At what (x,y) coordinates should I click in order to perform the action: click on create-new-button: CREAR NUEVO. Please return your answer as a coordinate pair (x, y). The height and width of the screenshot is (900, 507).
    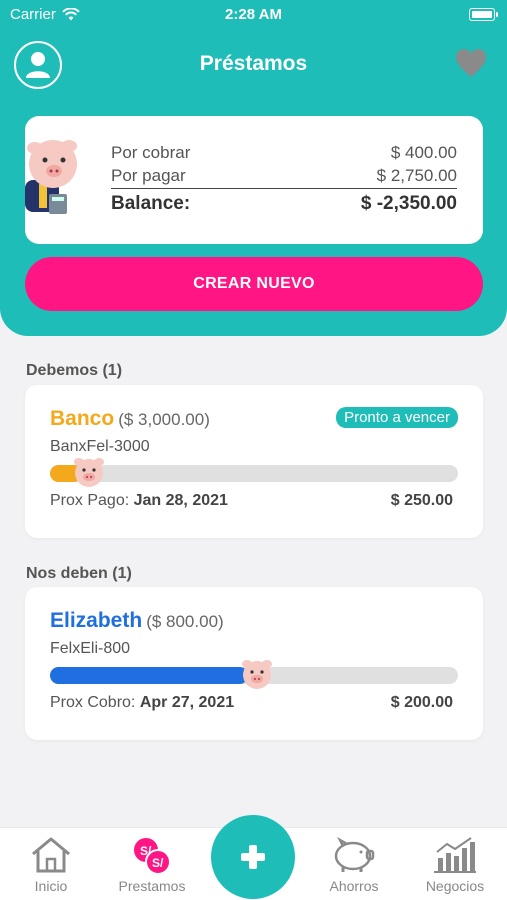
    Looking at the image, I should click on (254, 284).